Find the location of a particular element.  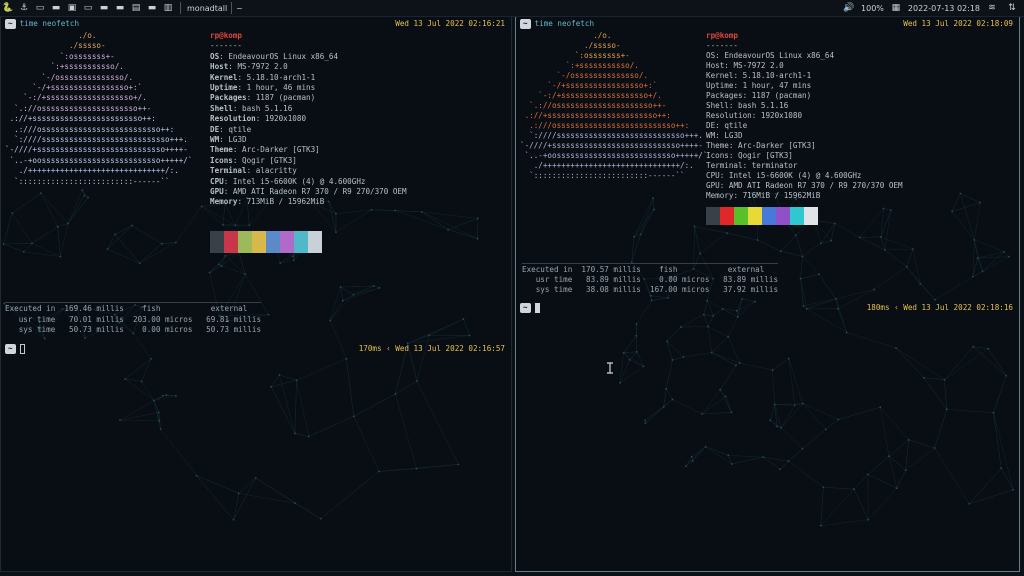

volume-icon: 🔊 is located at coordinates (849, 8).